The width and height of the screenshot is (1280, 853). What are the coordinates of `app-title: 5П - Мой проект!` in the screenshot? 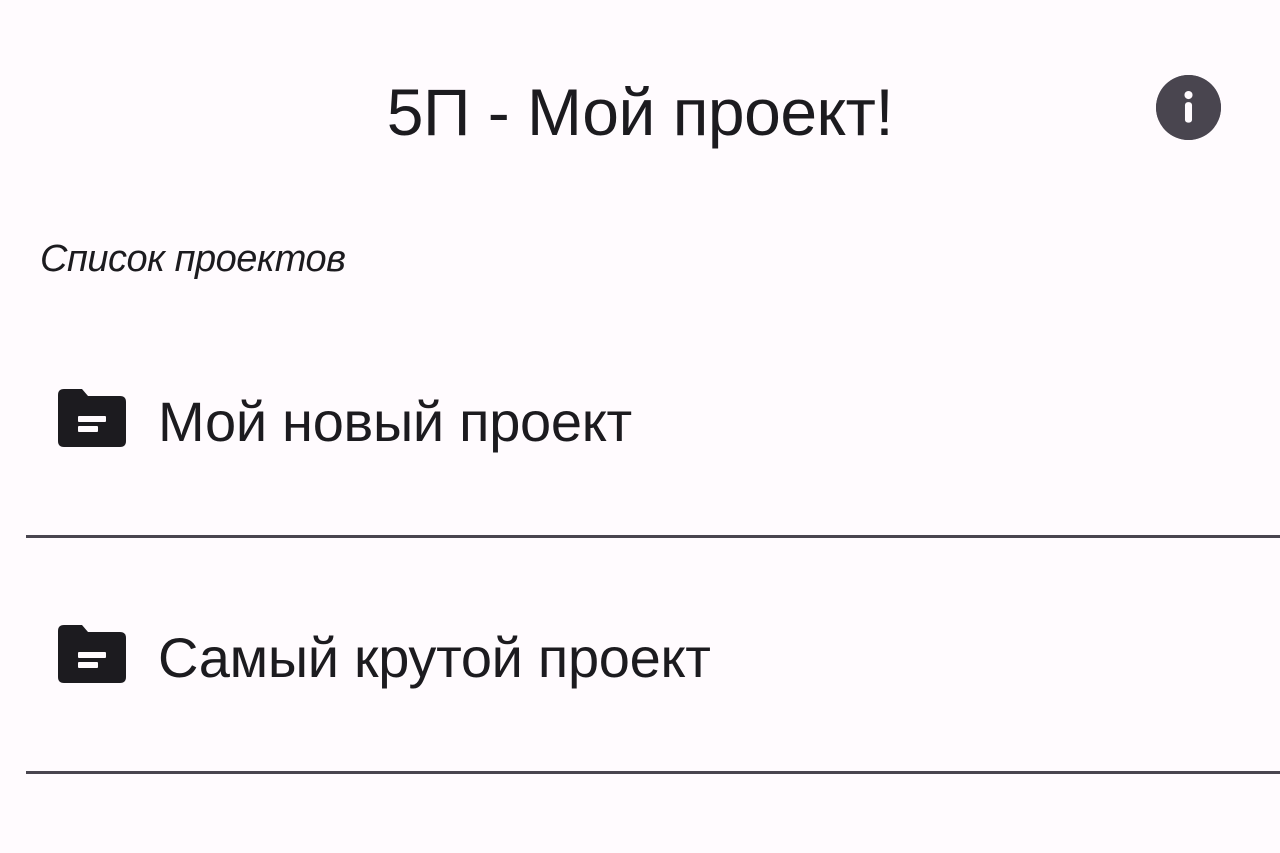 It's located at (640, 112).